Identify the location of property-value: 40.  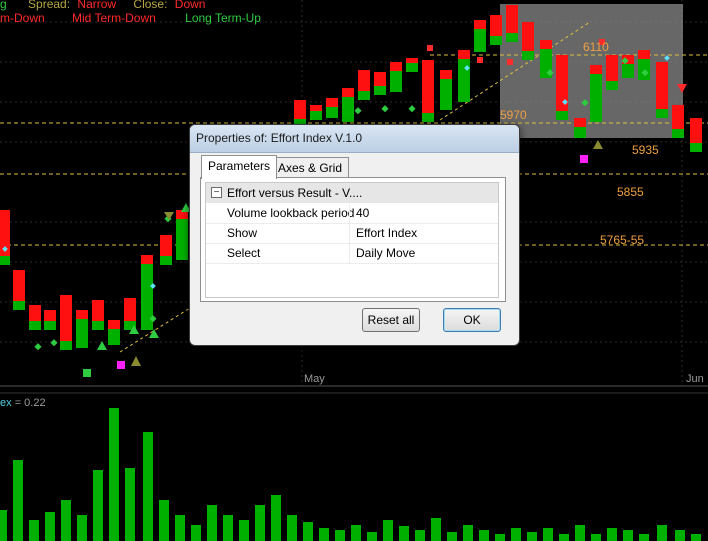
(362, 213).